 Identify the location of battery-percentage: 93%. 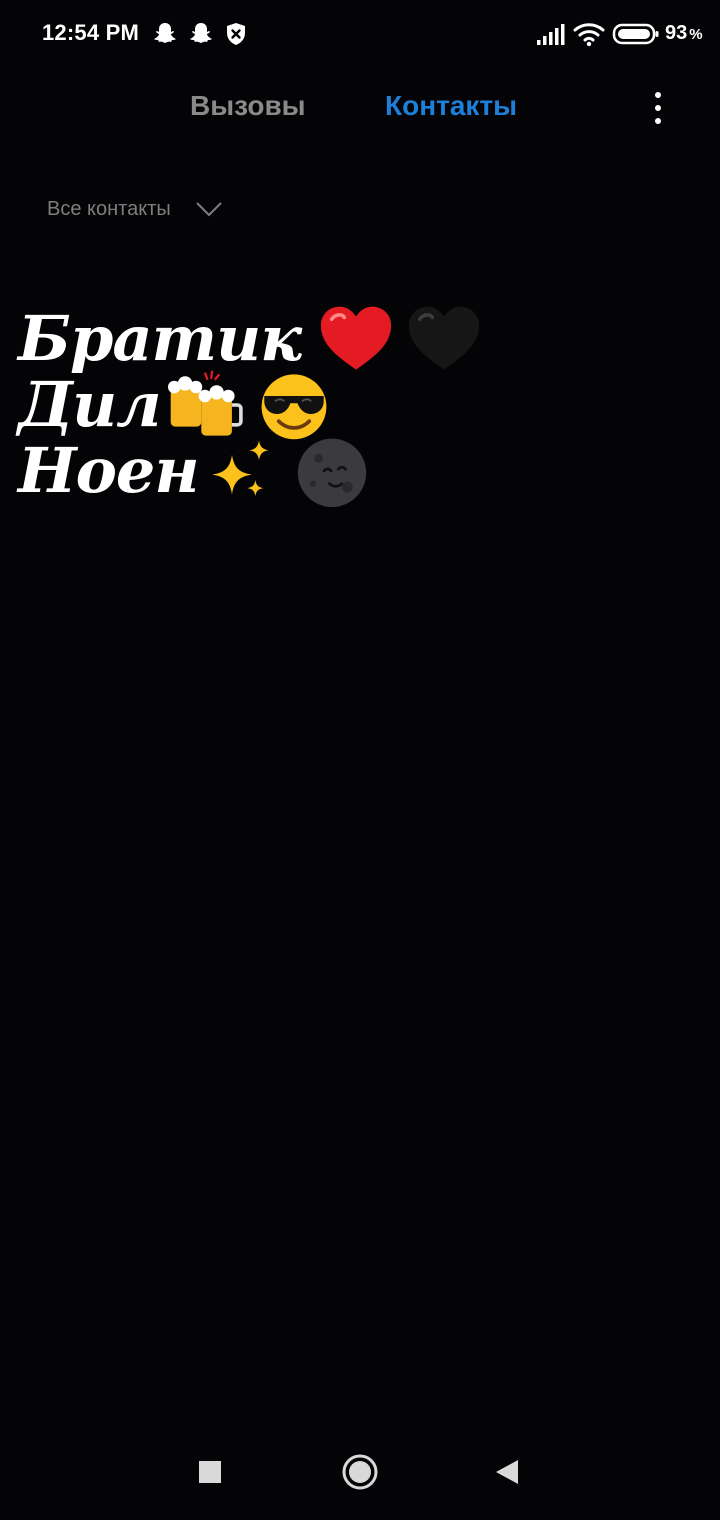
(684, 33).